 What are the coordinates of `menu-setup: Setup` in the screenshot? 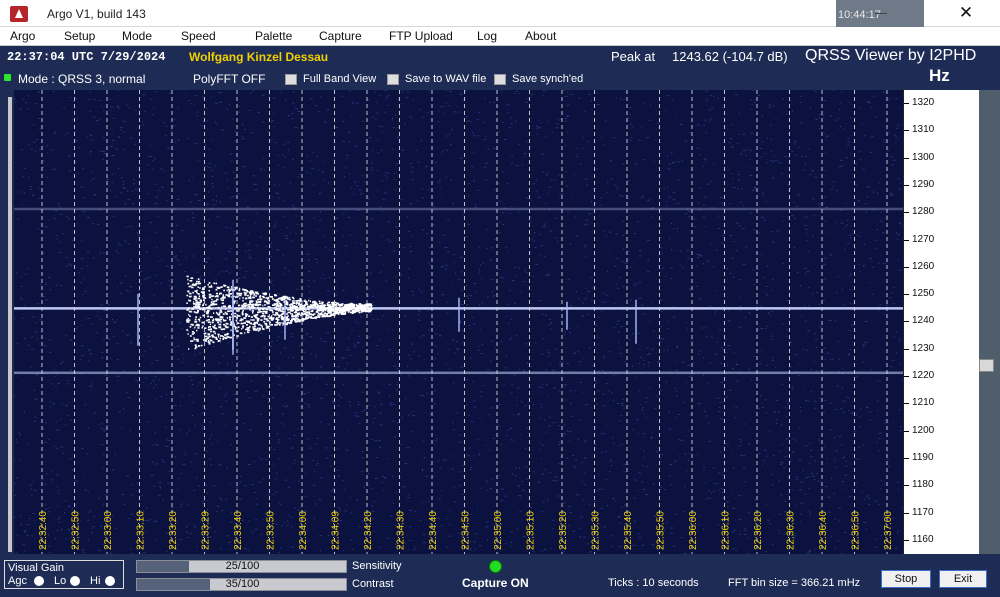 It's located at (79, 36).